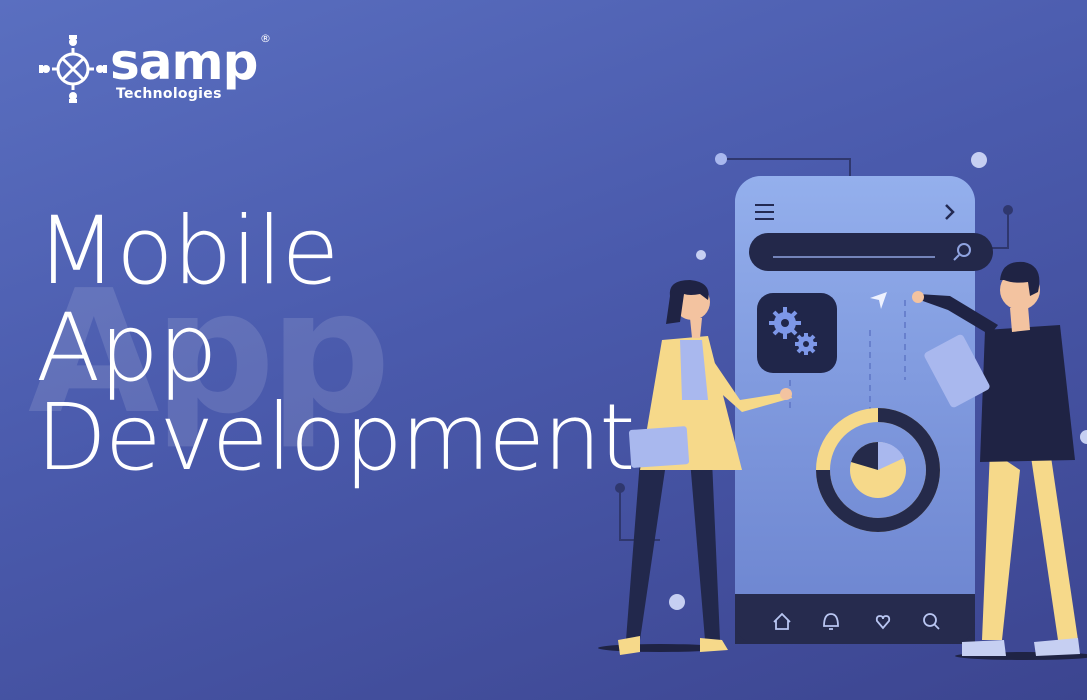 The image size is (1087, 700). What do you see at coordinates (169, 94) in the screenshot?
I see `brand-subtitle: Technologies` at bounding box center [169, 94].